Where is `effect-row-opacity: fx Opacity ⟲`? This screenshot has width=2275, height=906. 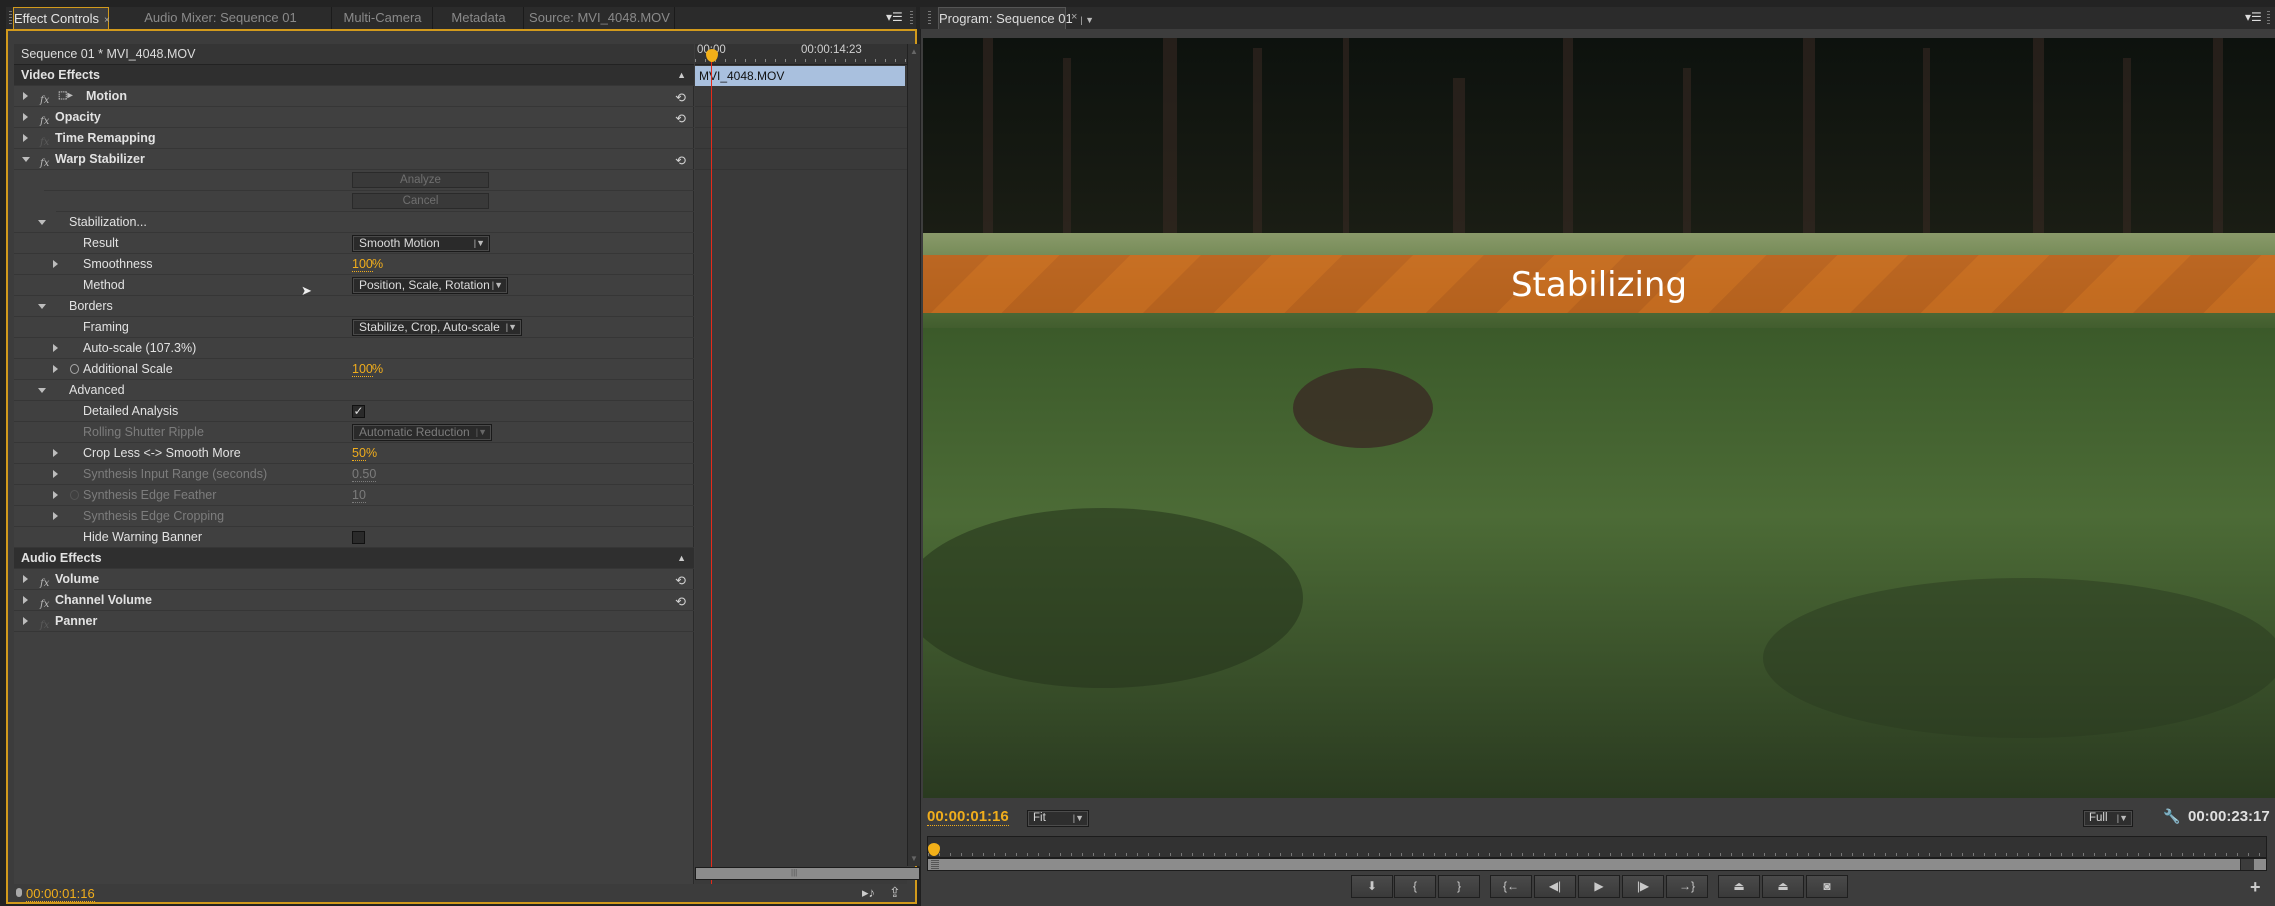 effect-row-opacity: fx Opacity ⟲ is located at coordinates (354, 117).